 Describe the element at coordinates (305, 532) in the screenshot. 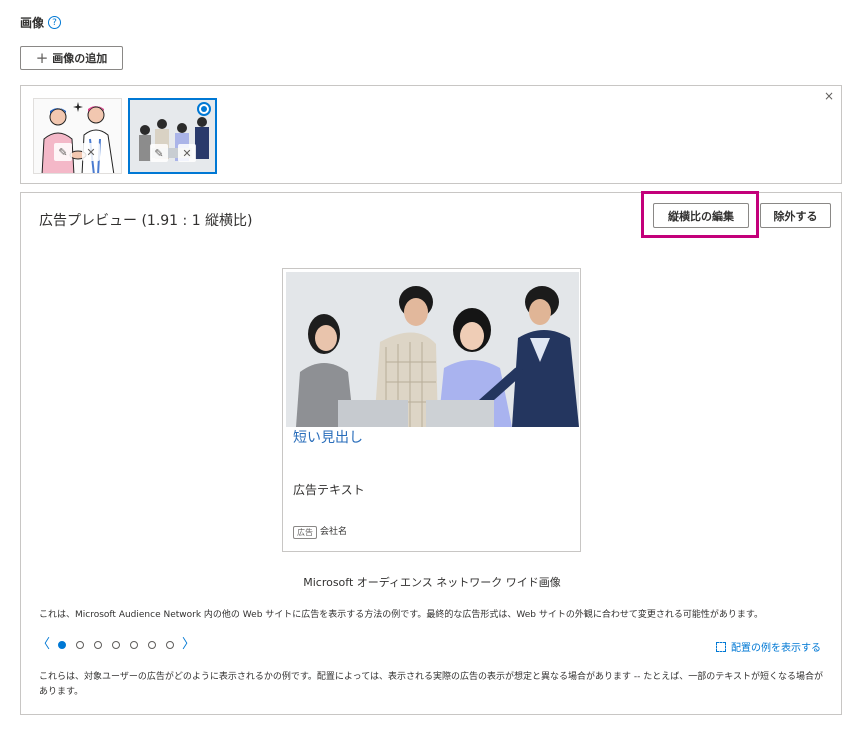

I see `ad-badge: 広告` at that location.